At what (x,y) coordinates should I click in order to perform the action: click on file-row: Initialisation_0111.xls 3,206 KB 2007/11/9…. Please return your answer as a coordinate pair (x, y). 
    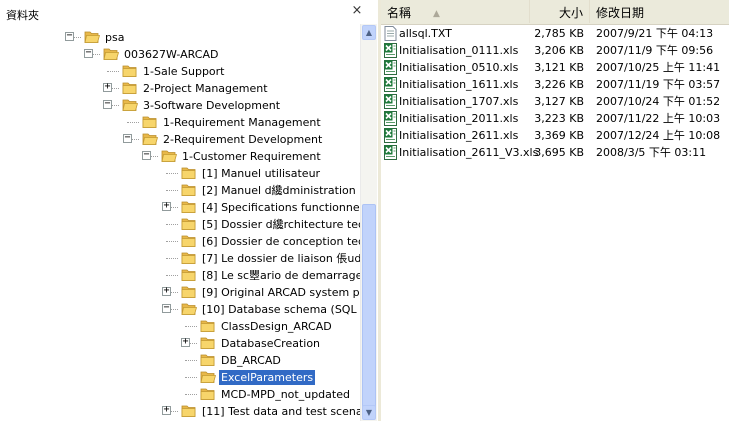
    Looking at the image, I should click on (555, 50).